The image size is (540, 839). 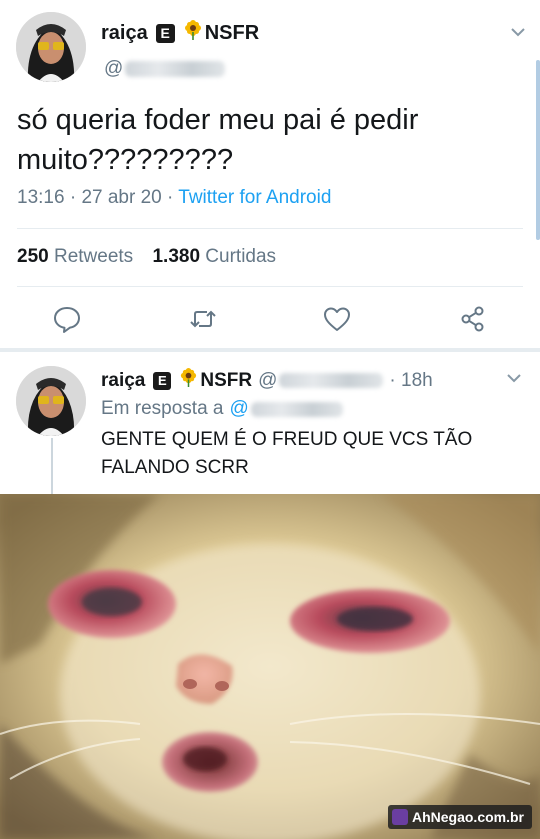 I want to click on tweet-time: 13:16, so click(x=41, y=197).